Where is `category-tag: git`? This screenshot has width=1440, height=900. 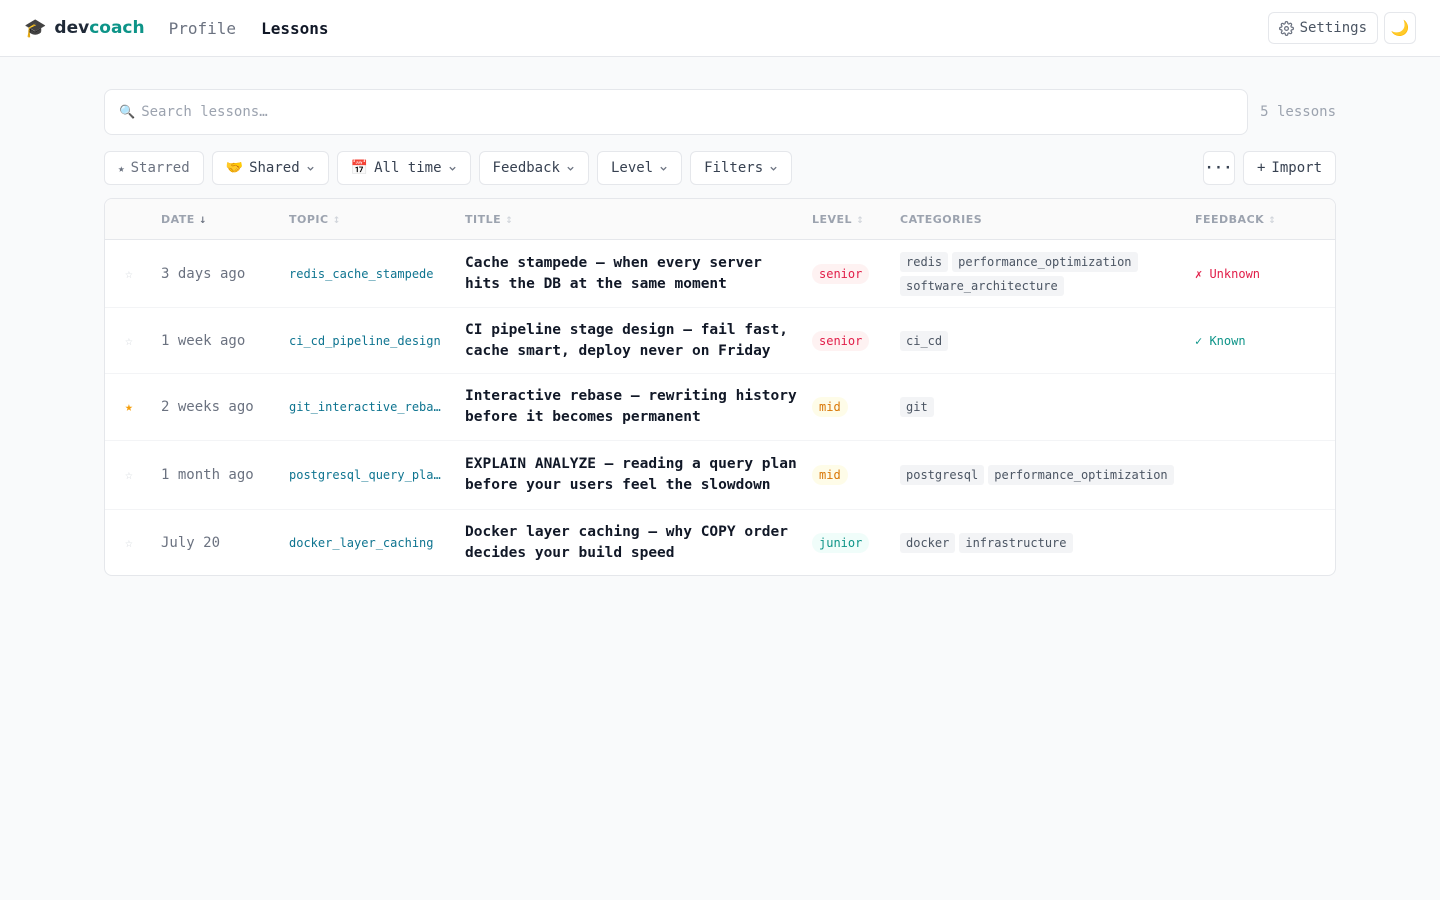 category-tag: git is located at coordinates (917, 407).